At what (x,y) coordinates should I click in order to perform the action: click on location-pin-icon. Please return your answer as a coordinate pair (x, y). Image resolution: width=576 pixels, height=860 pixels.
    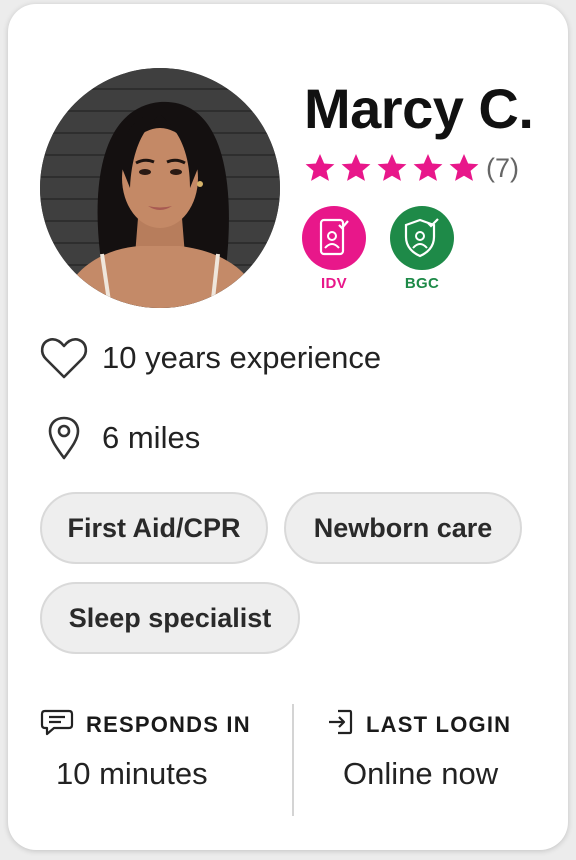
    Looking at the image, I should click on (64, 438).